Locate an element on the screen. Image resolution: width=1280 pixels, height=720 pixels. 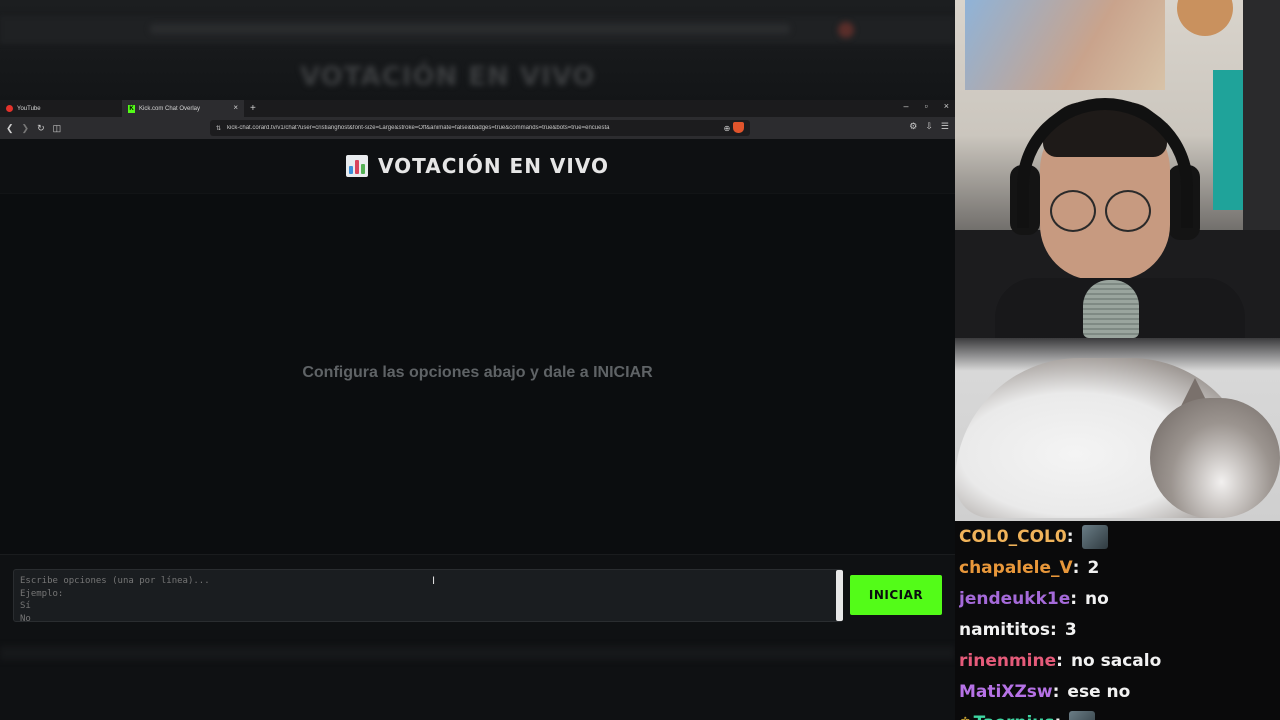
bar-chart-icon is located at coordinates (357, 166).